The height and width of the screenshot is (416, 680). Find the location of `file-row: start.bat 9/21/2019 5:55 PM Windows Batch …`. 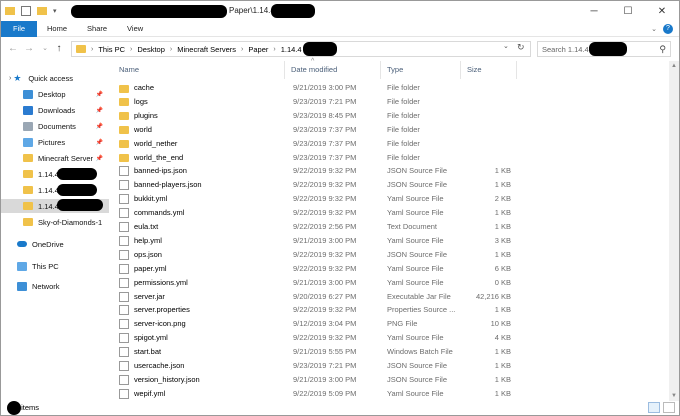

file-row: start.bat 9/21/2019 5:55 PM Windows Batch … is located at coordinates (391, 352).